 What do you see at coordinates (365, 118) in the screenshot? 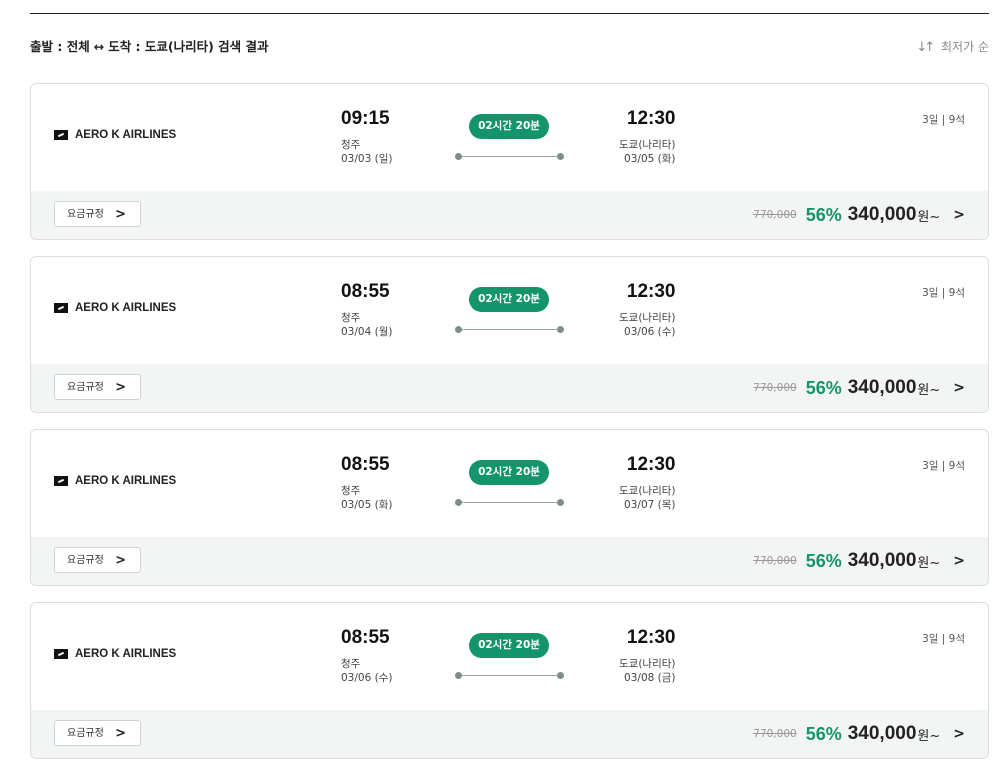
I see `departure-time: 09:15` at bounding box center [365, 118].